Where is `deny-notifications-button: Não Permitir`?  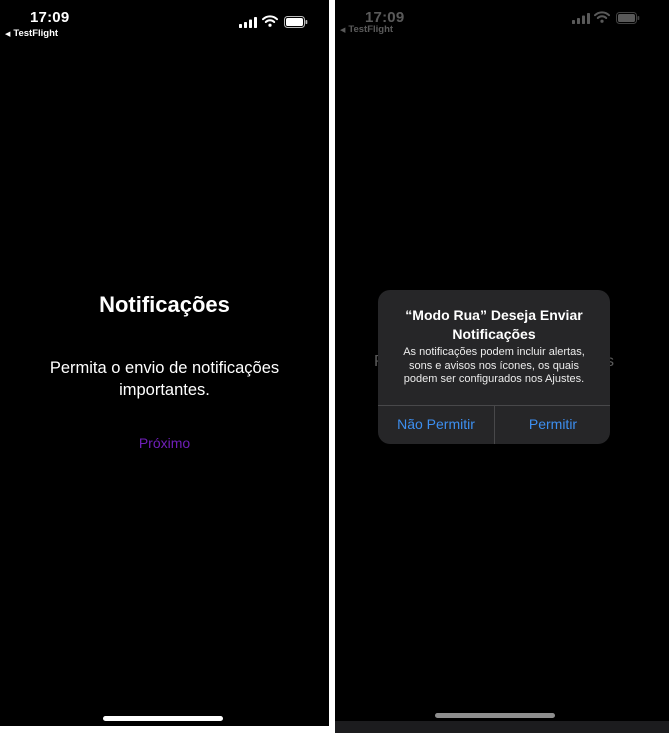 deny-notifications-button: Não Permitir is located at coordinates (436, 425).